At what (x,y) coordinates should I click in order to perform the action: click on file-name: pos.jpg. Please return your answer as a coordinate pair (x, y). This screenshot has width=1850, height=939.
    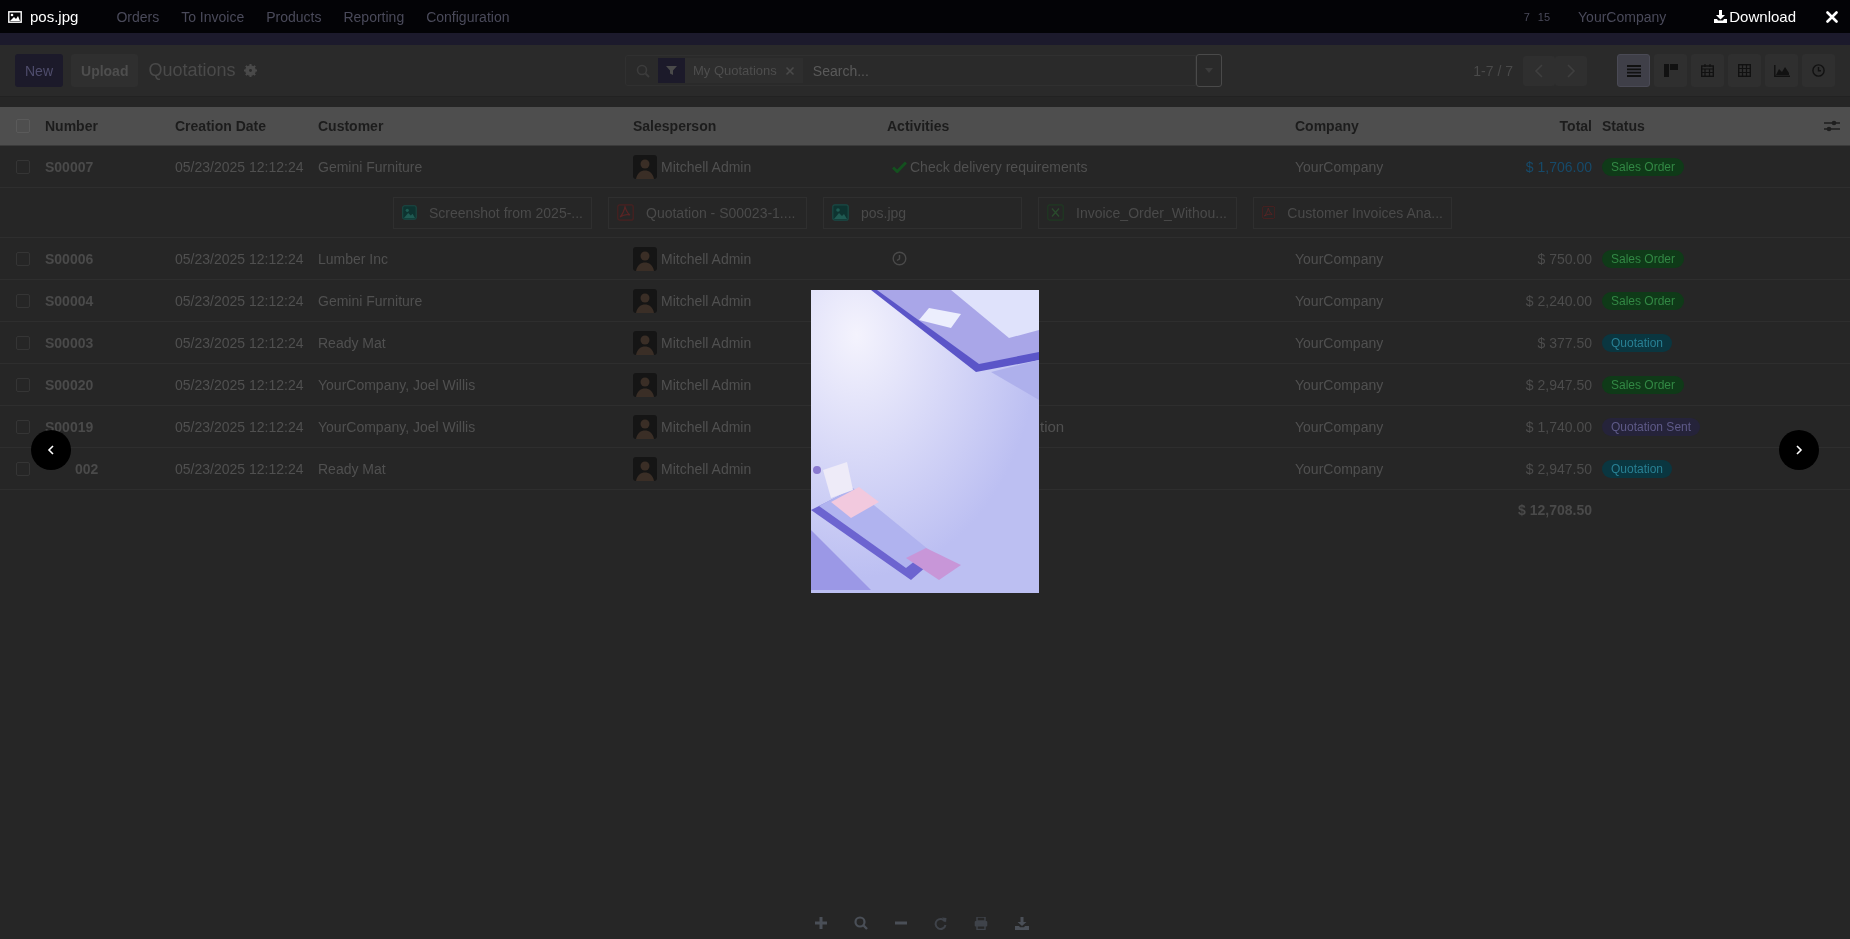
    Looking at the image, I should click on (54, 16).